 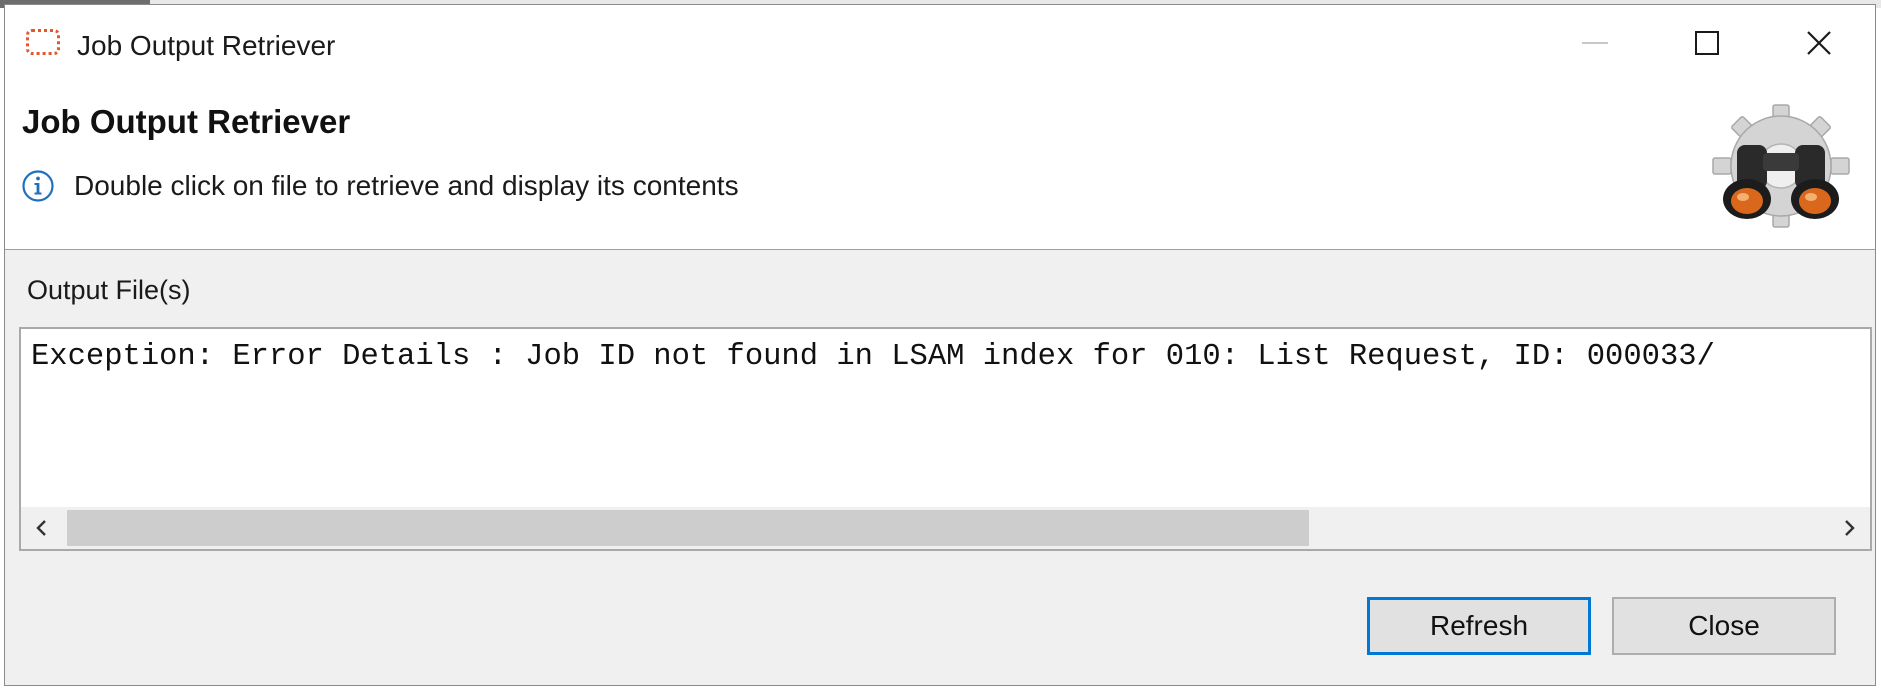 What do you see at coordinates (940, 43) in the screenshot?
I see `title-bar: Job Output Retriever` at bounding box center [940, 43].